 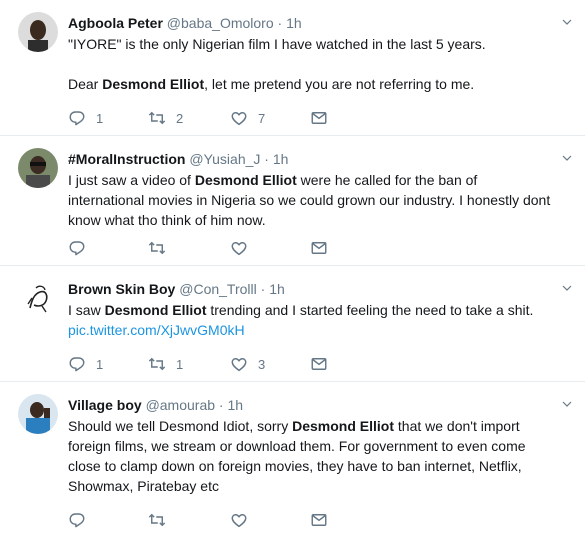 I want to click on like-button: 7, so click(x=247, y=118).